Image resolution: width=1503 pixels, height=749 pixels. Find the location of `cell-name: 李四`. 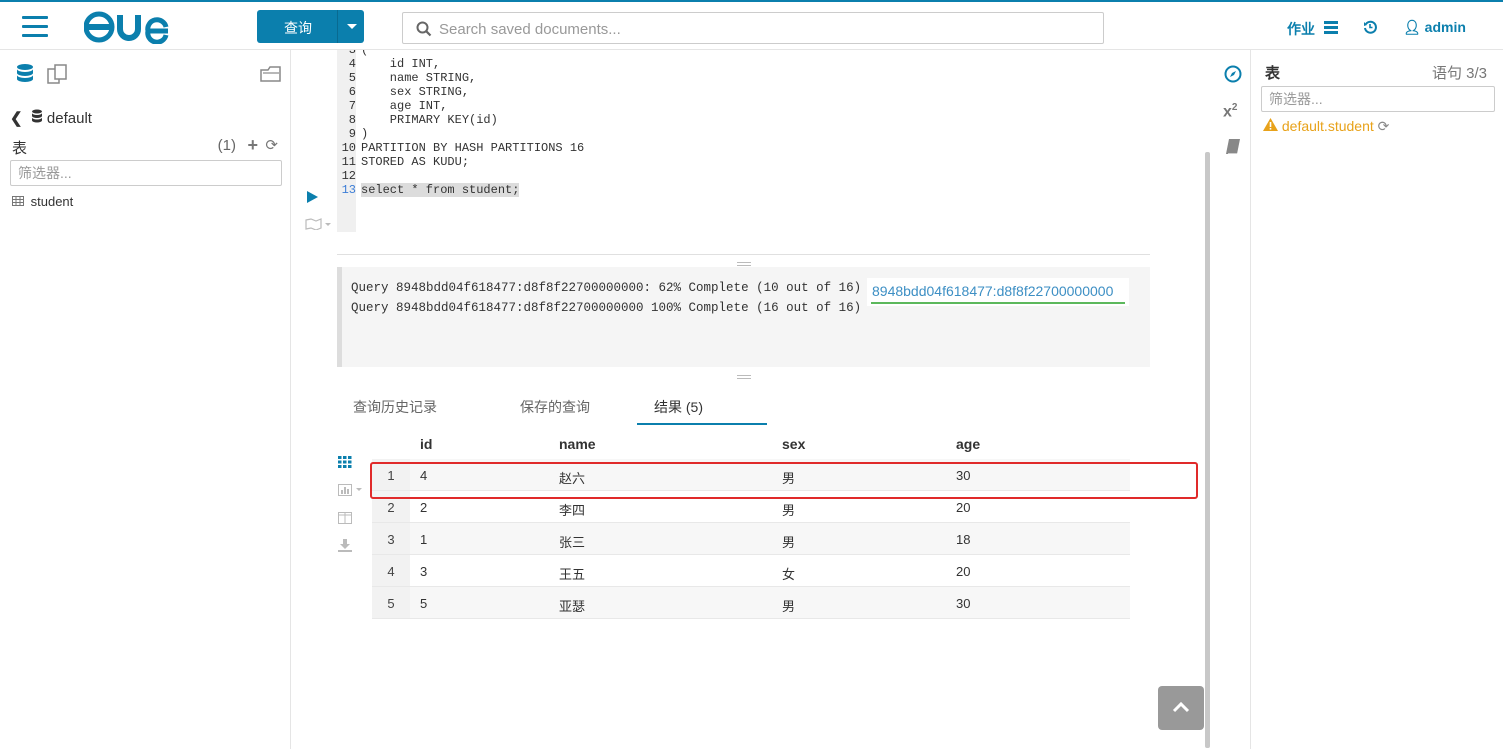

cell-name: 李四 is located at coordinates (572, 510).